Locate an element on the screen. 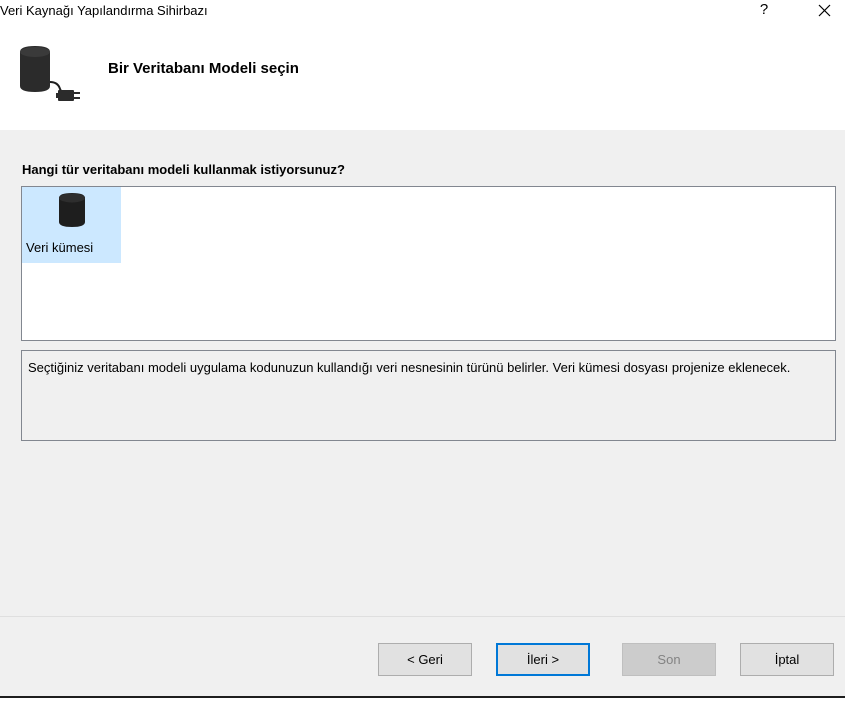 The image size is (845, 701). model-item-label: Veri kümesi is located at coordinates (60, 247).